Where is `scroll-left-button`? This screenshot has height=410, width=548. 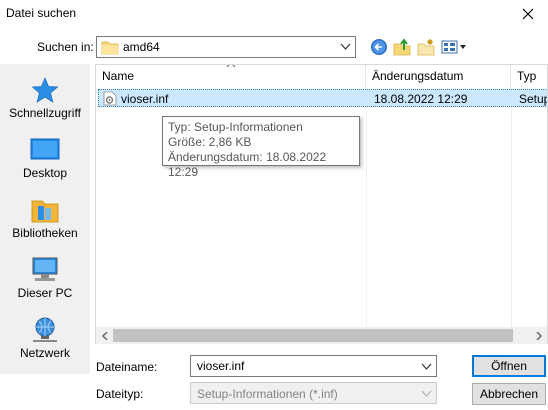 scroll-left-button is located at coordinates (104, 335).